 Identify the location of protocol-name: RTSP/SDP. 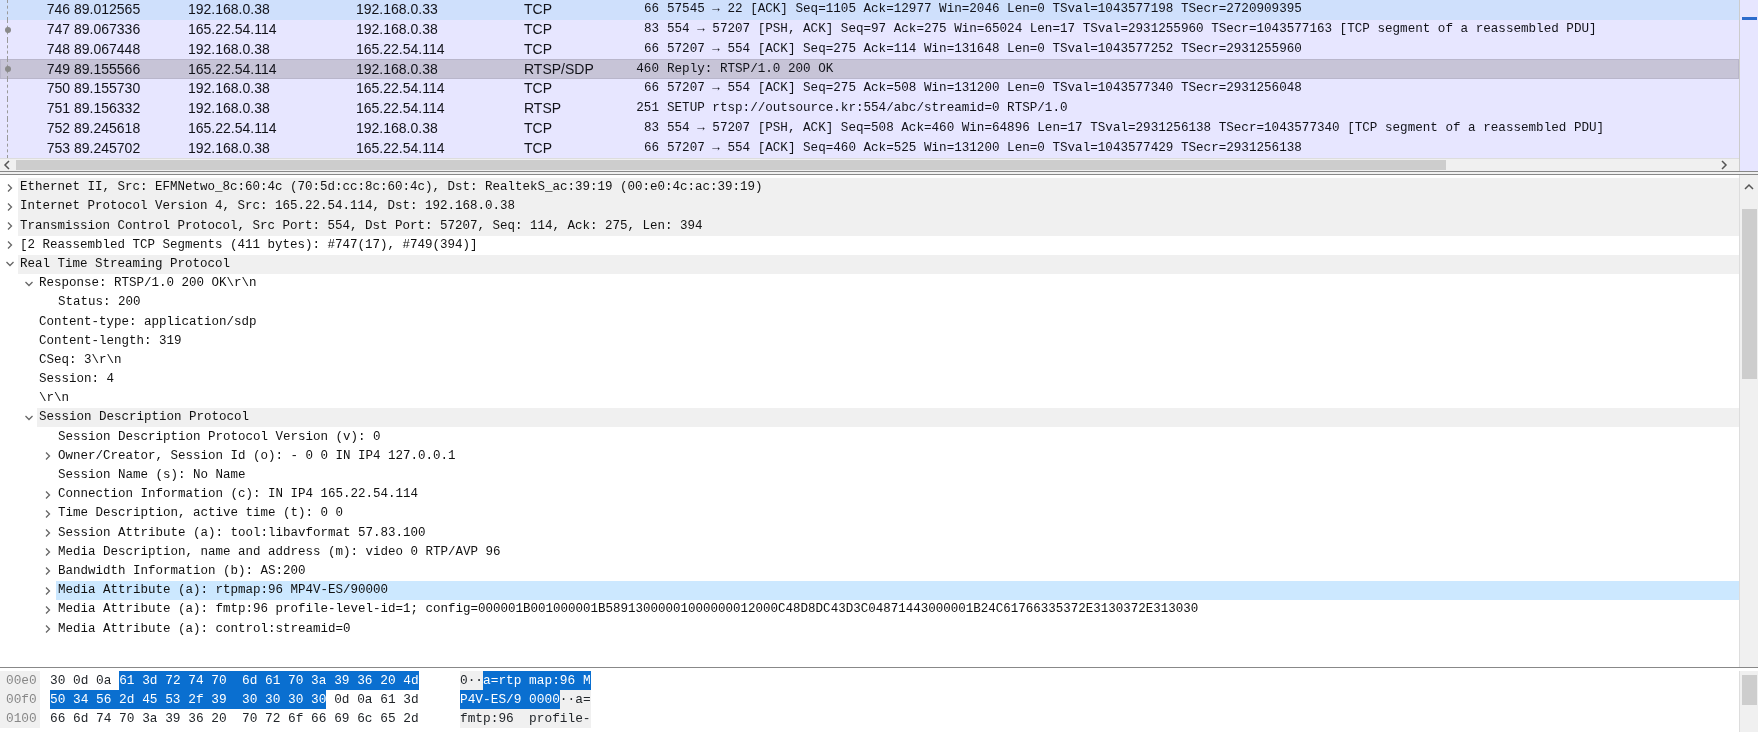
(559, 68).